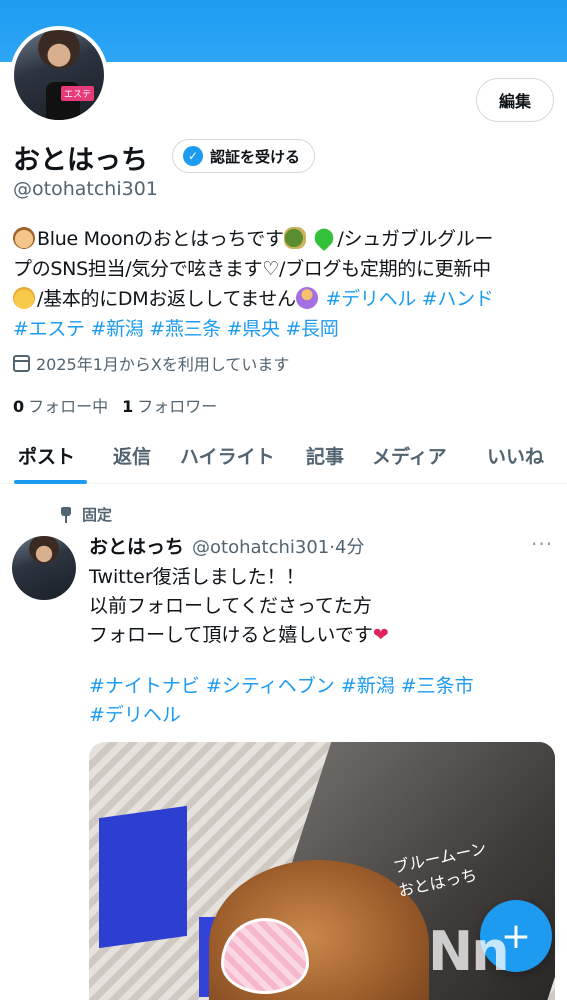  Describe the element at coordinates (132, 455) in the screenshot. I see `tab-replies: 返信` at that location.